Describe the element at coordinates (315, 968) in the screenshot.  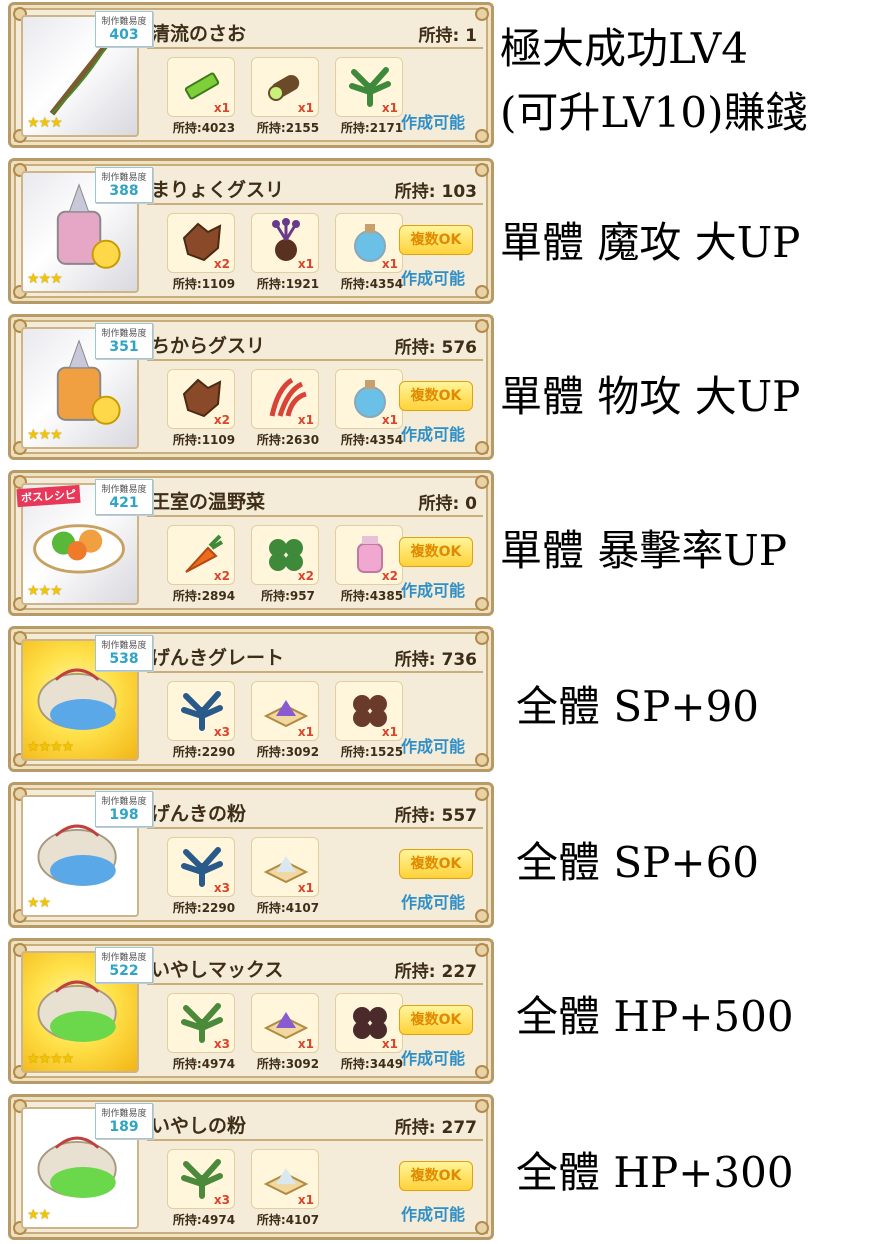
I see `title-bar: いやしマックス 所持: 227` at that location.